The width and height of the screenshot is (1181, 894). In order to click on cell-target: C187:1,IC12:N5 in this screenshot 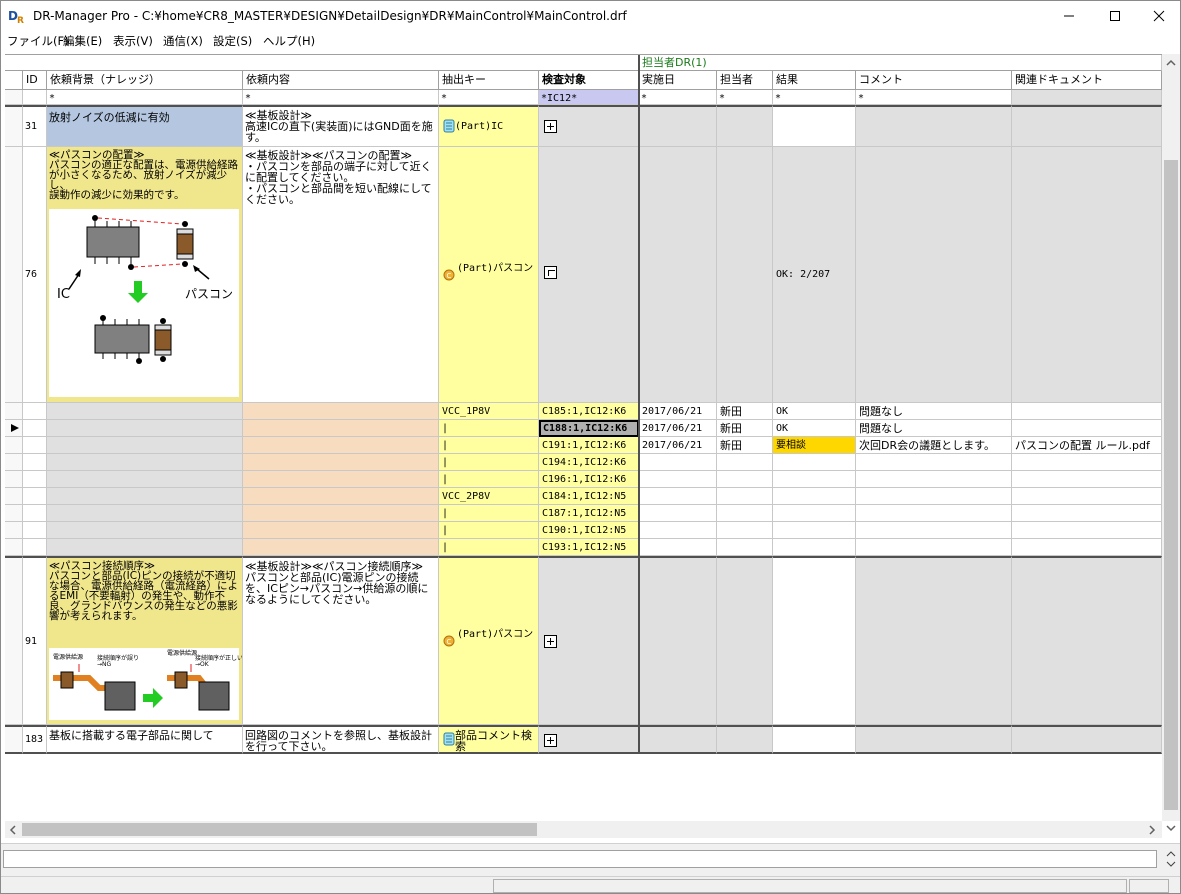, I will do `click(589, 513)`.